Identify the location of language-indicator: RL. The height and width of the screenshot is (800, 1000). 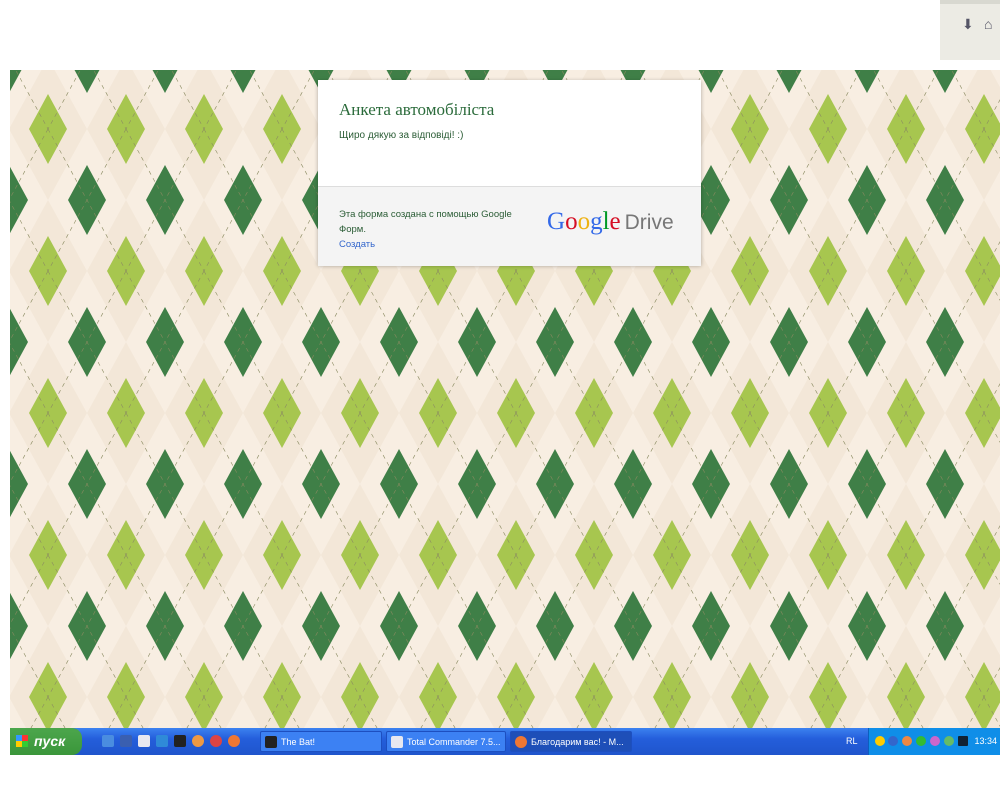
(852, 741).